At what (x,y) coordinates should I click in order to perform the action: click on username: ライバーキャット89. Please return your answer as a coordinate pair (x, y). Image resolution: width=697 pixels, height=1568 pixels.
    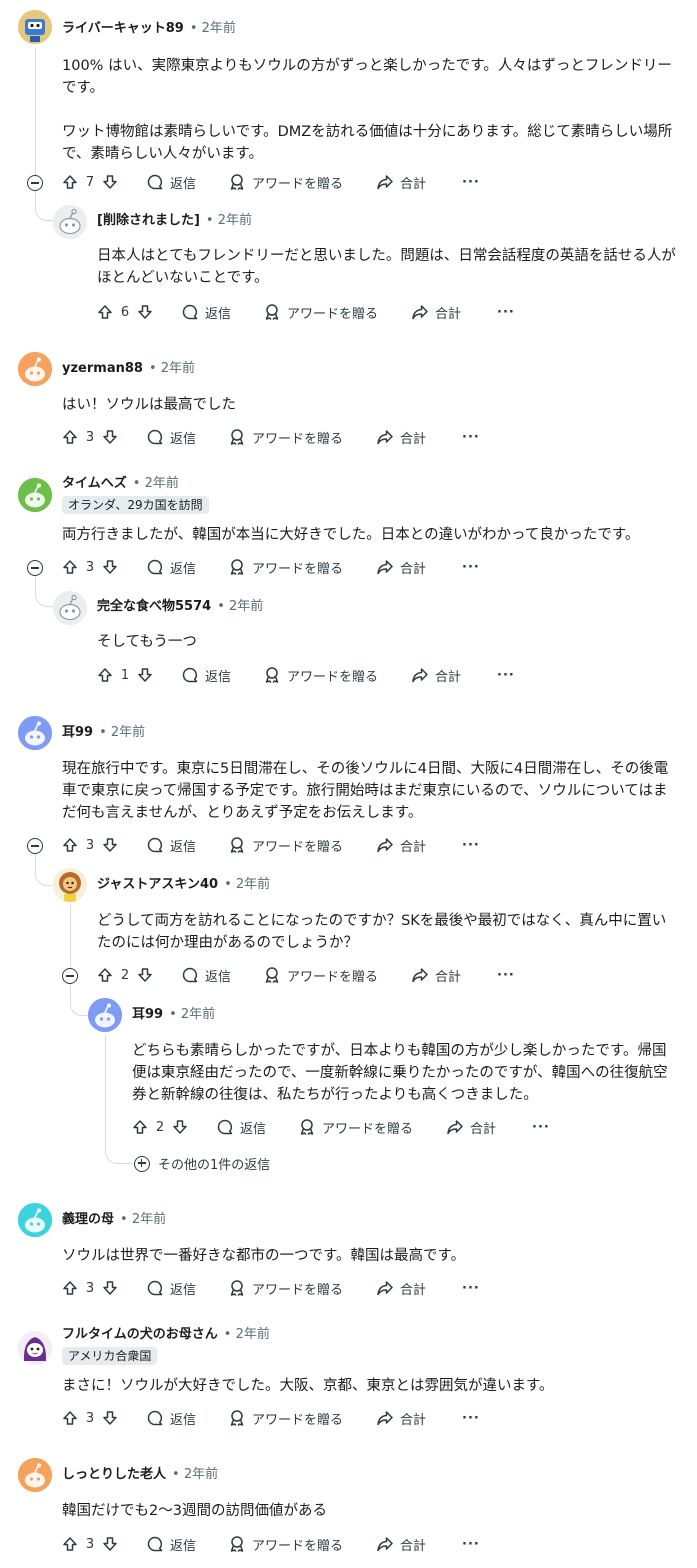
    Looking at the image, I should click on (123, 29).